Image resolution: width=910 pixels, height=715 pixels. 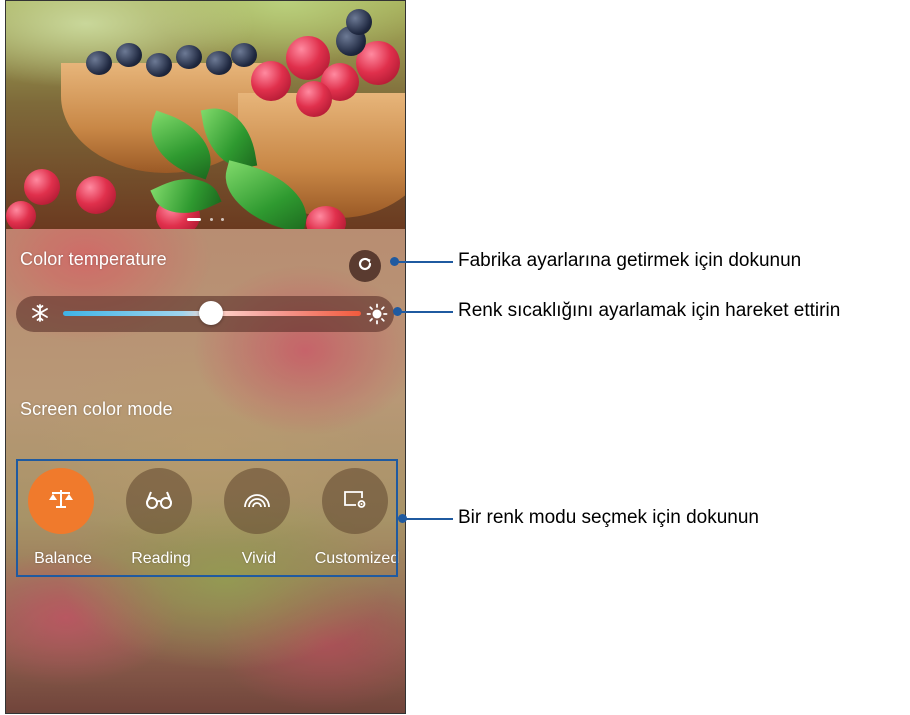 I want to click on callout-mode-text: Bir renk modu seçmek için dokunun, so click(x=608, y=517).